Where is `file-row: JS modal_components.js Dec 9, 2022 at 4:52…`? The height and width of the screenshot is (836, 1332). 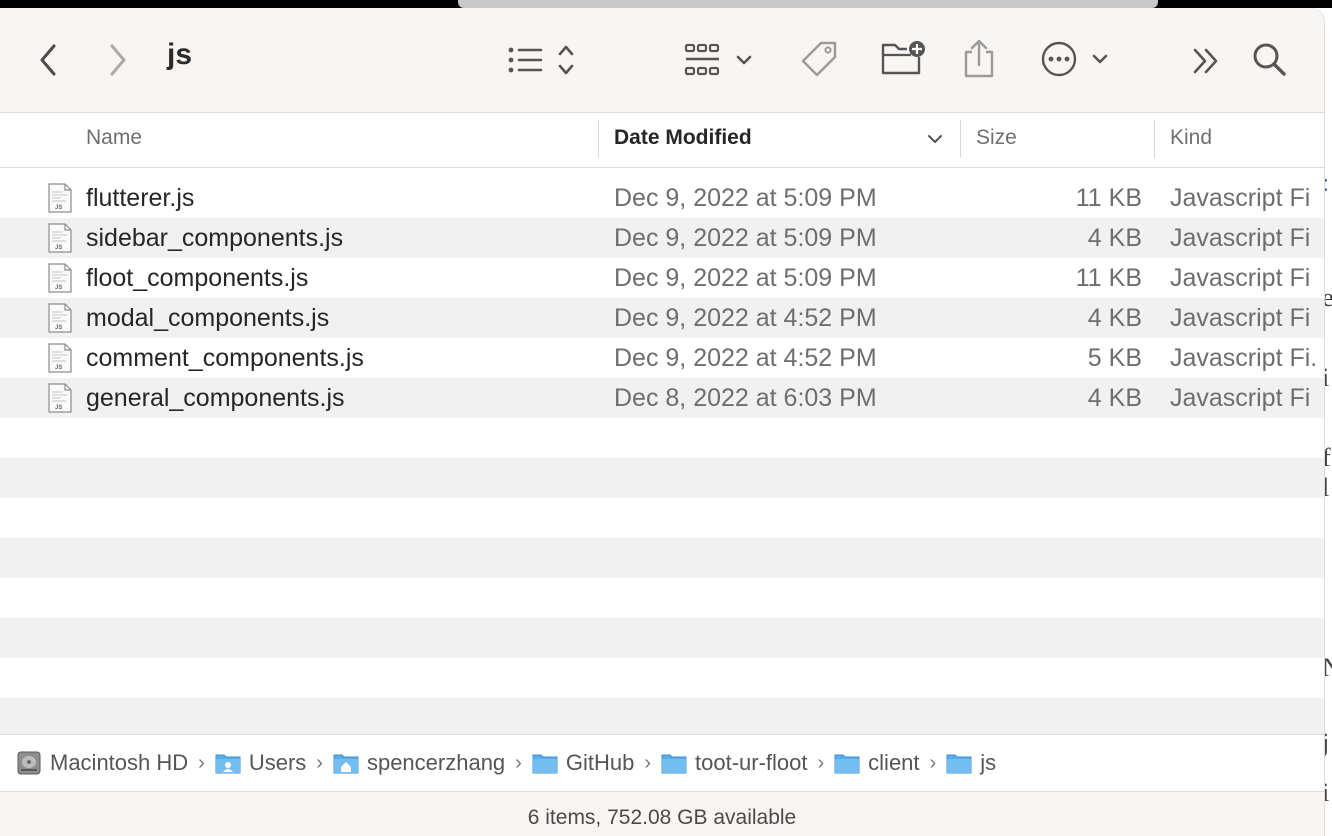 file-row: JS modal_components.js Dec 9, 2022 at 4:52… is located at coordinates (662, 318).